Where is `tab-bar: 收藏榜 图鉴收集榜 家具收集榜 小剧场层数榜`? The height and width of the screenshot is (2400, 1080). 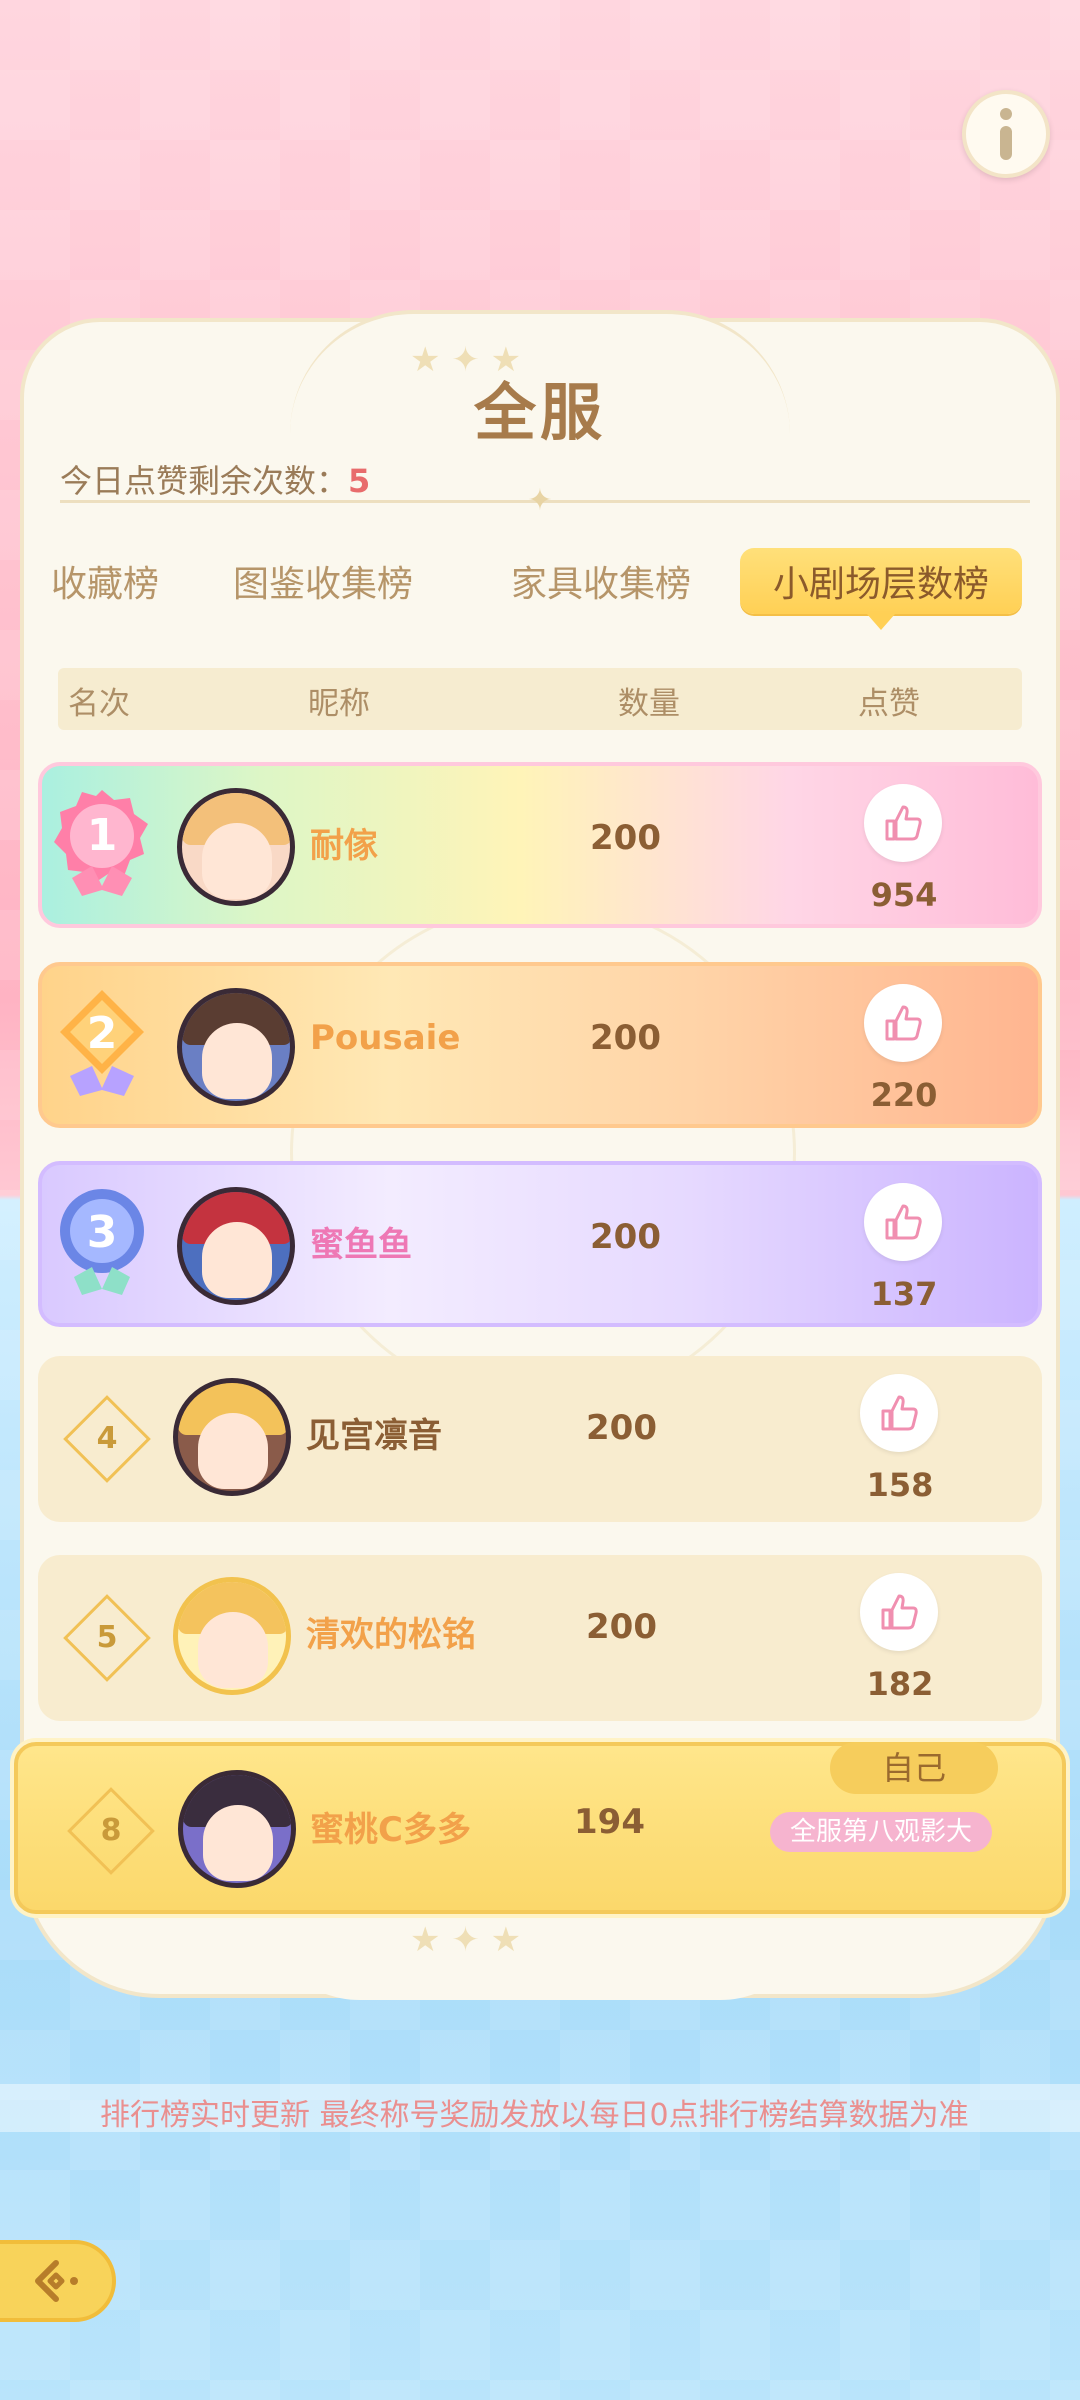
tab-bar: 收藏榜 图鉴收集榜 家具收集榜 小剧场层数榜 is located at coordinates (540, 589).